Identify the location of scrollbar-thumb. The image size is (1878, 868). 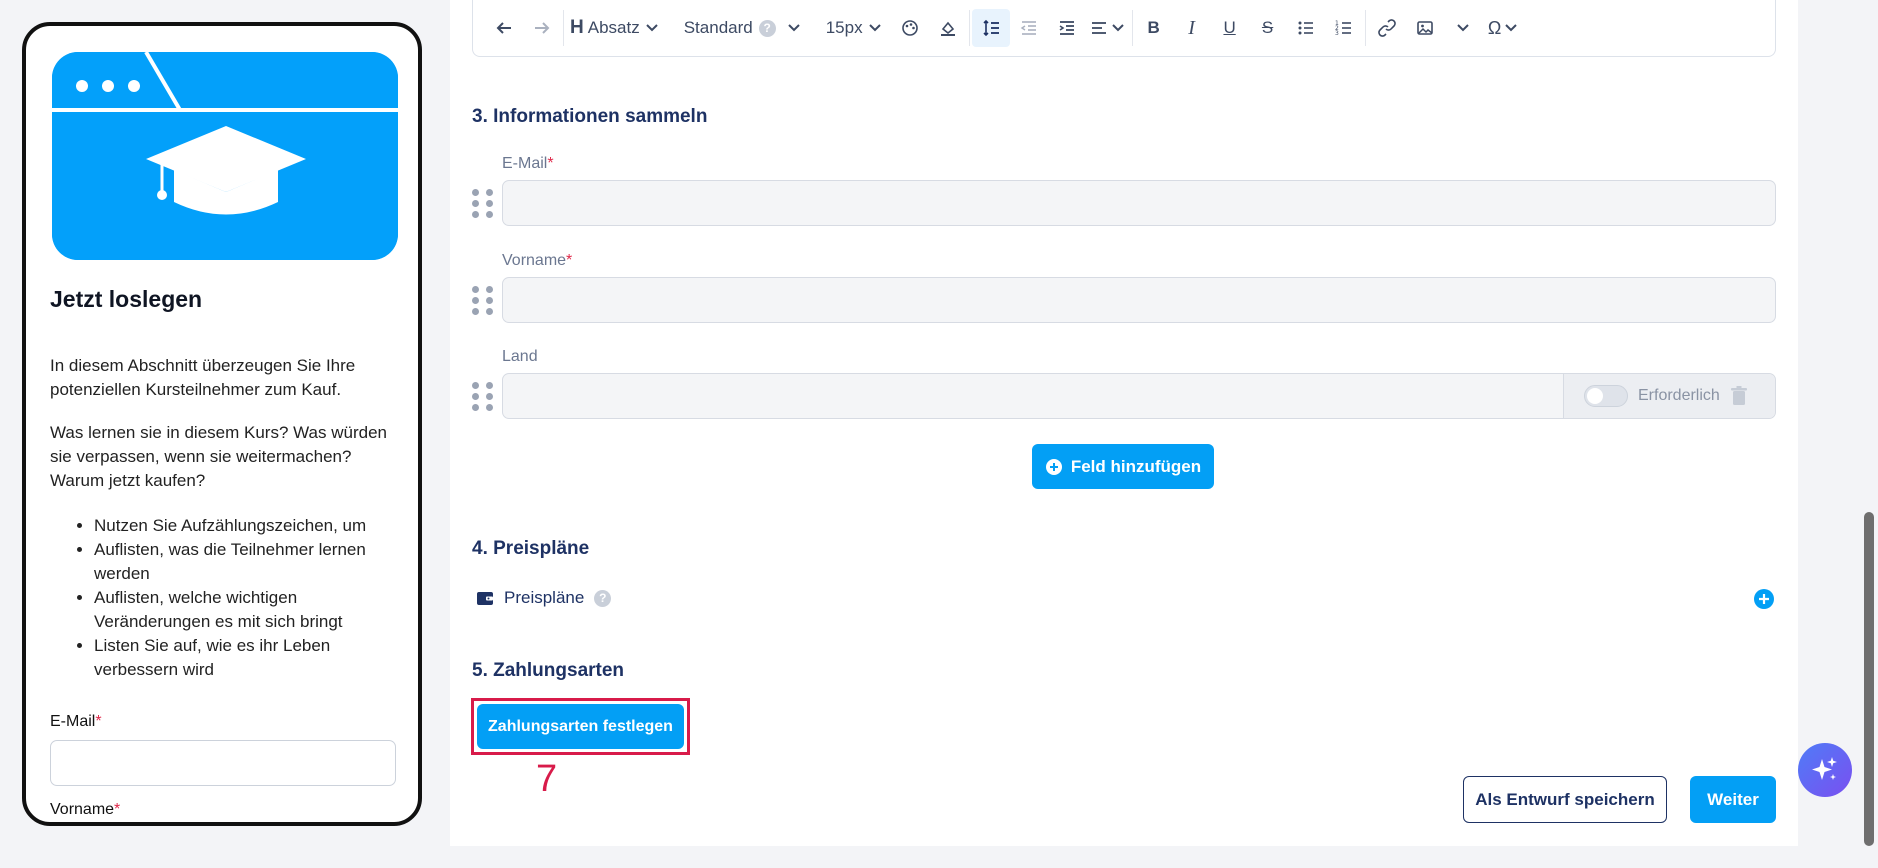
(1869, 679).